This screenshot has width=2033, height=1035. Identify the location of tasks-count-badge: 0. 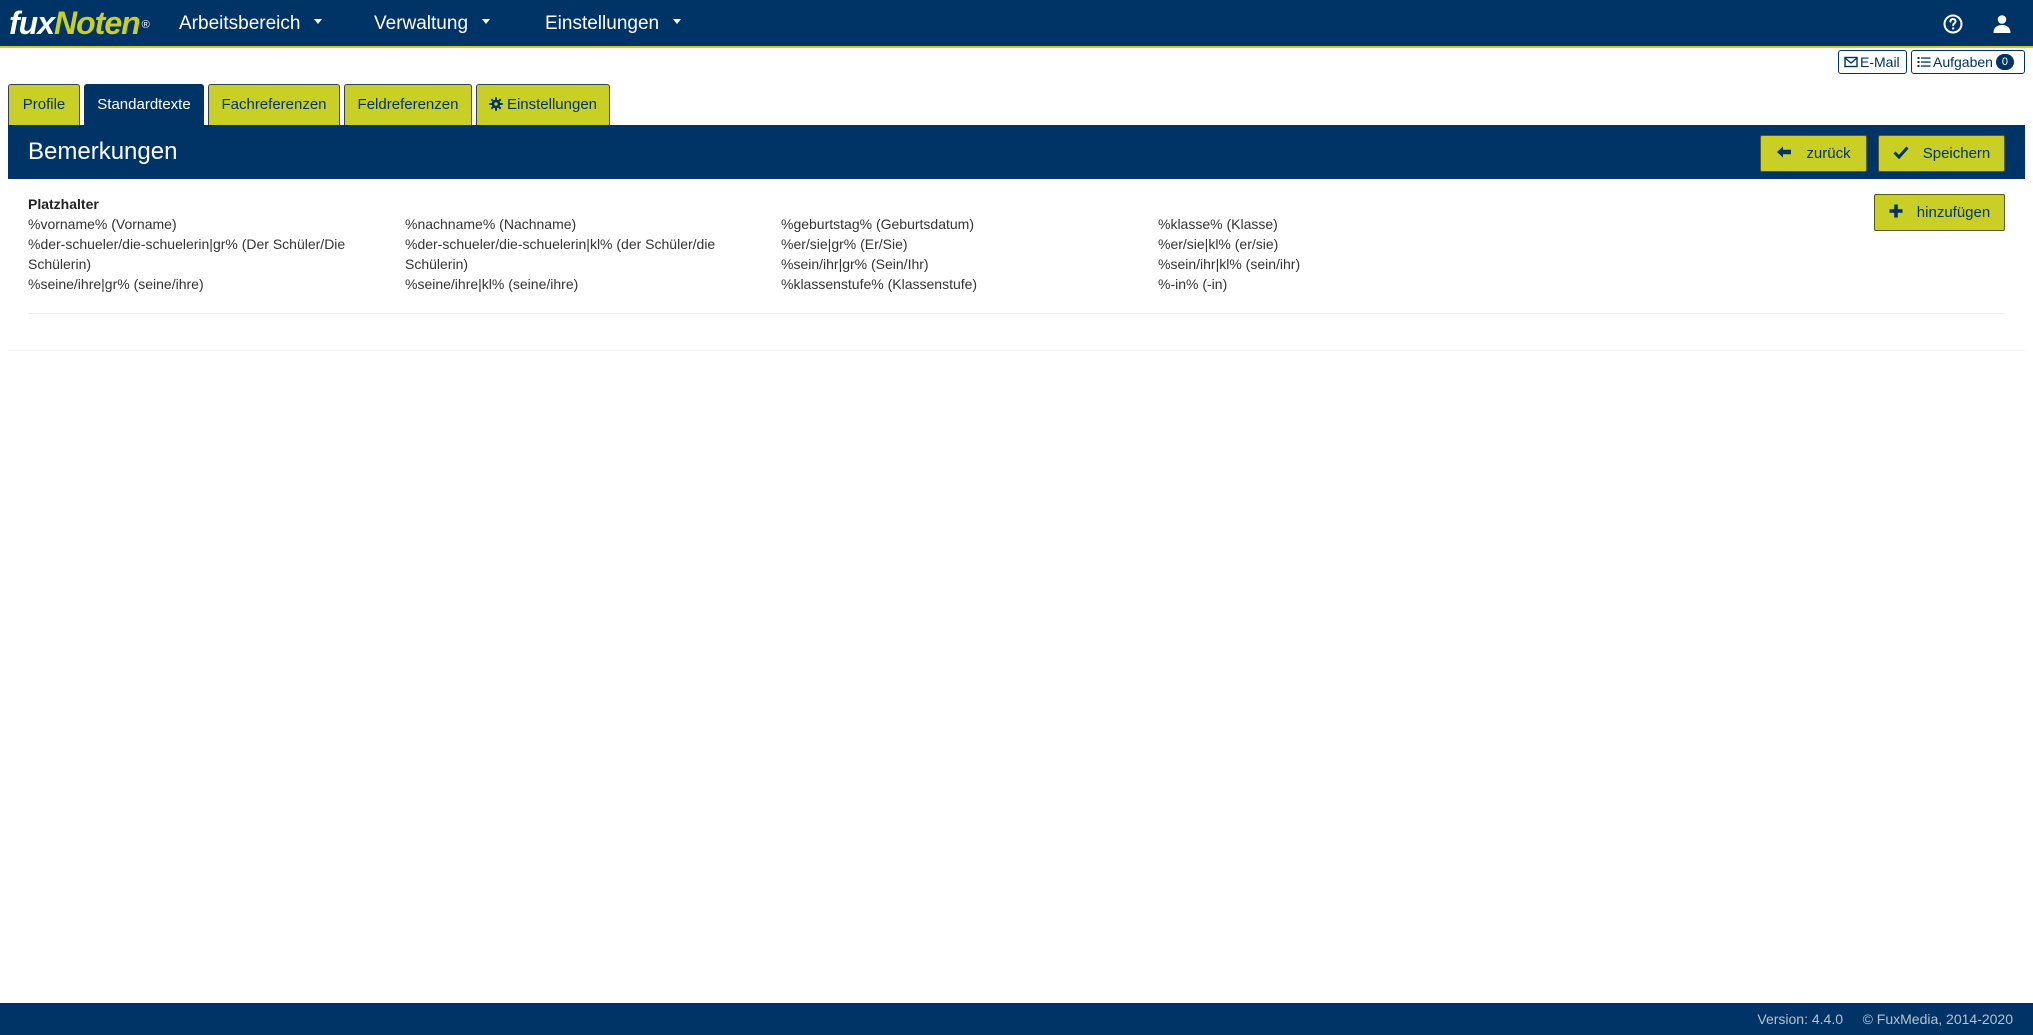
(2004, 62).